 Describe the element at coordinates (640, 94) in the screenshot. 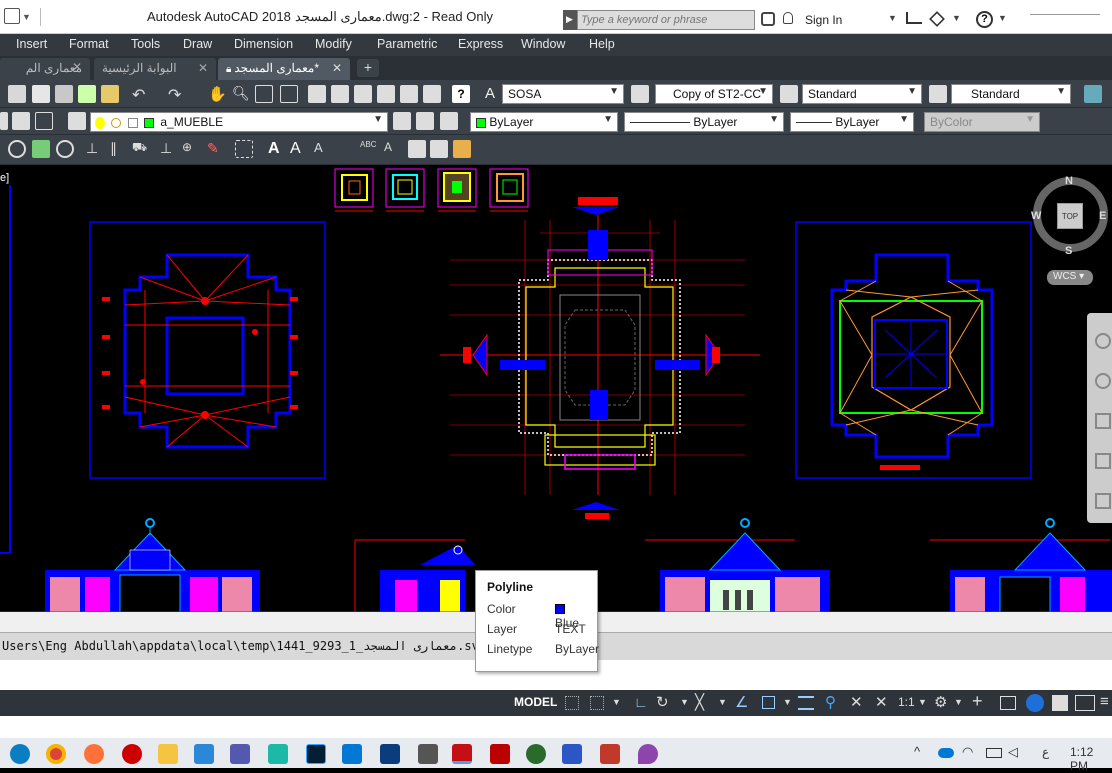

I see `dim-style-icon` at that location.